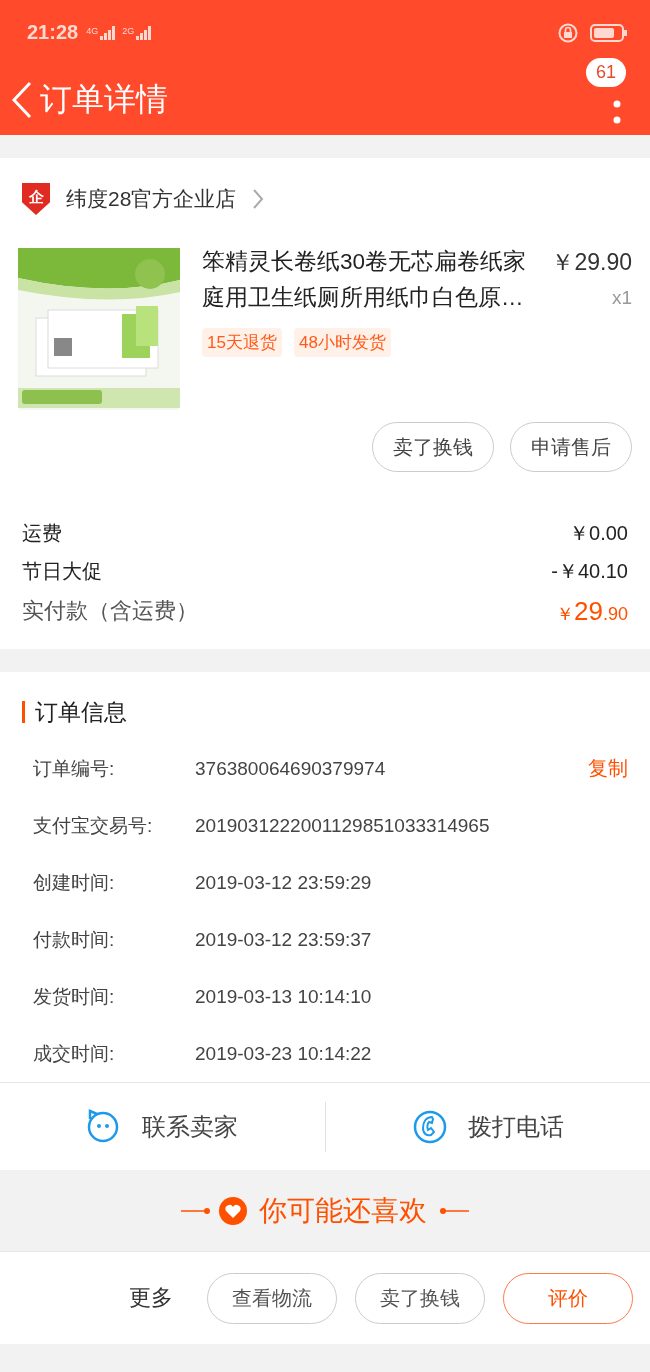  I want to click on total-amount: ￥29.90, so click(592, 611).